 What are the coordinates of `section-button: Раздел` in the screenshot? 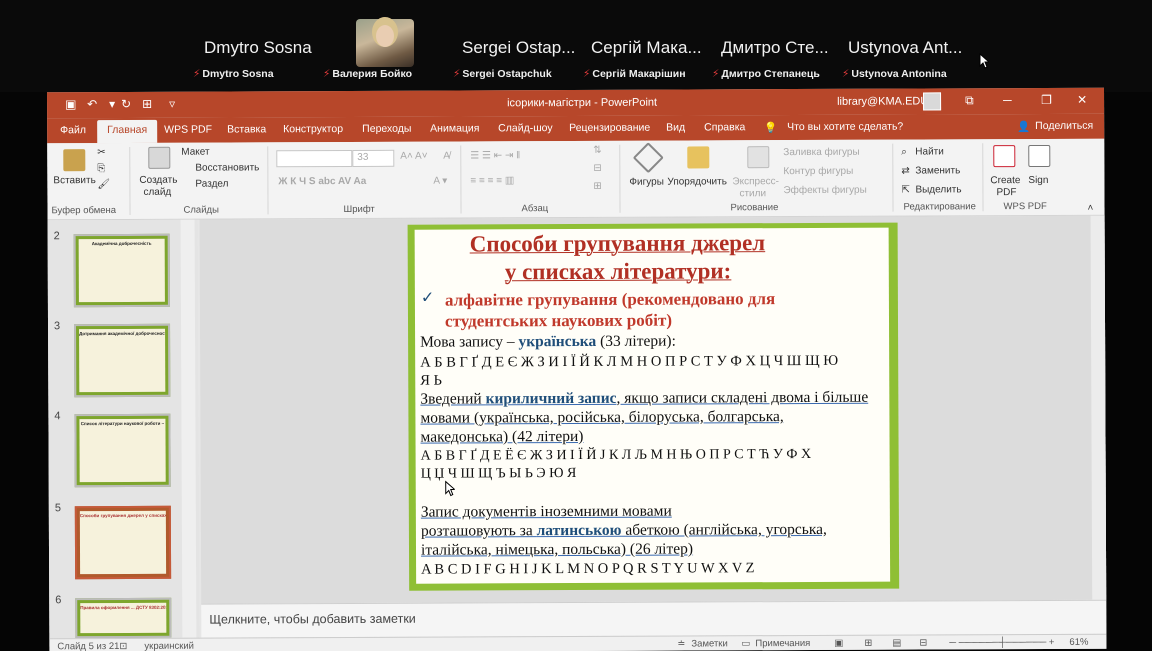 It's located at (211, 184).